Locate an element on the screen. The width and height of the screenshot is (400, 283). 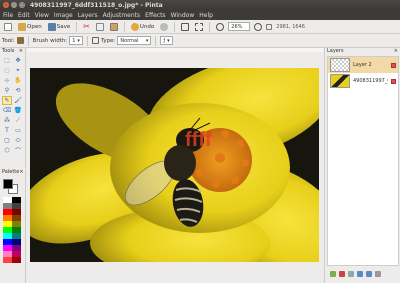
palette-panel-title: Palette is located at coordinates (11, 172).